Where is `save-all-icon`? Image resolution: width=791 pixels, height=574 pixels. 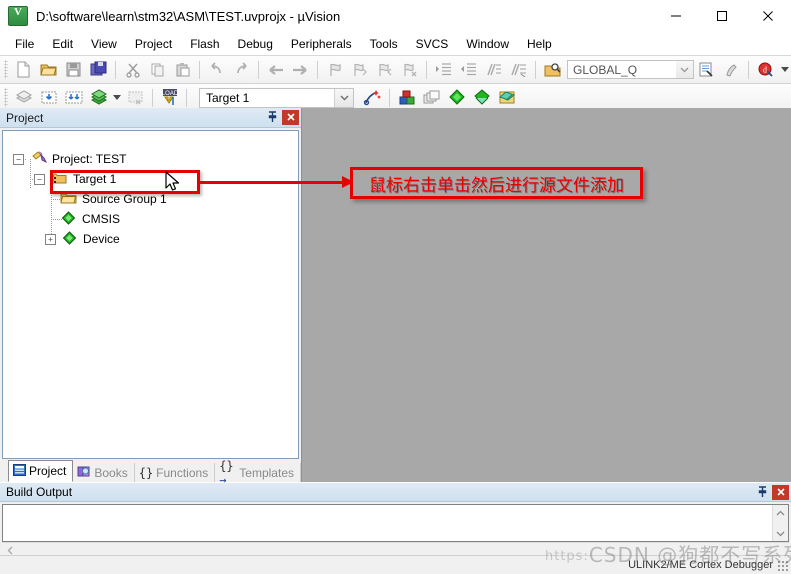
save-all-icon is located at coordinates (98, 69).